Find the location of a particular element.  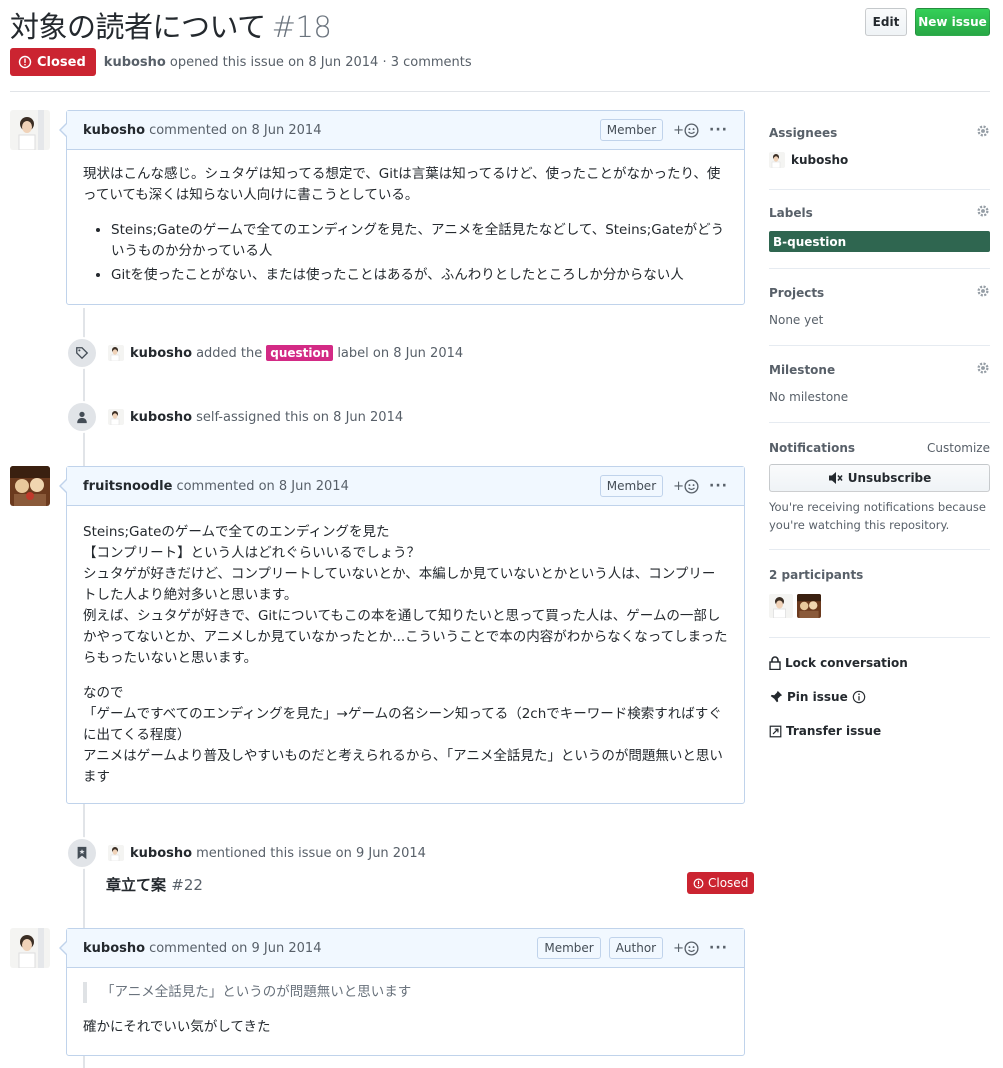

labels-header: Labels is located at coordinates (879, 212).